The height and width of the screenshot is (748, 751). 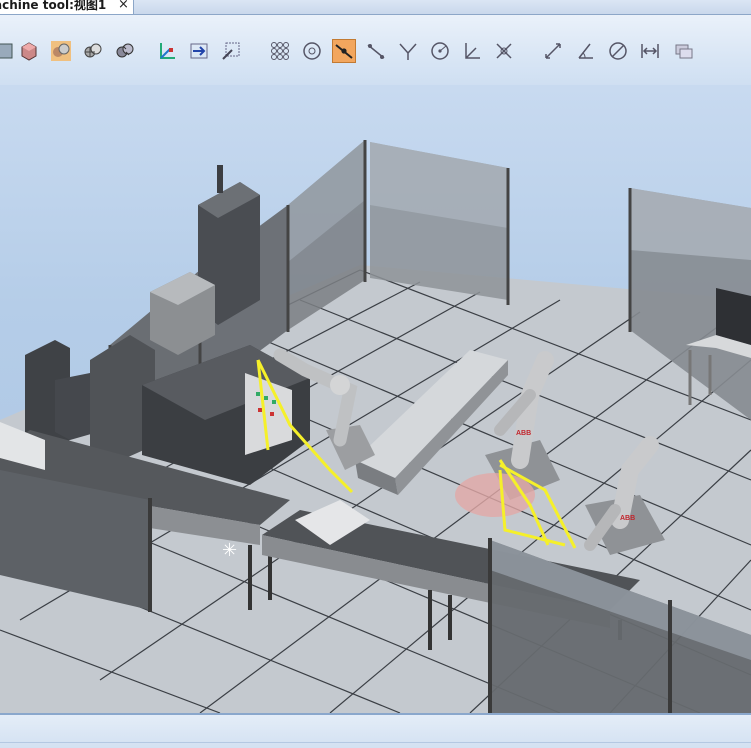 What do you see at coordinates (29, 51) in the screenshot?
I see `solid-box-icon` at bounding box center [29, 51].